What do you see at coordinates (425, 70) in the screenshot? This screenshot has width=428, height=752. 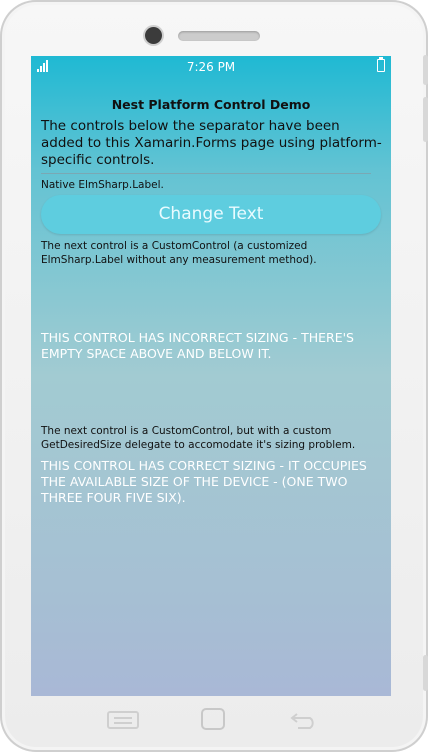 I see `volume-up-button` at bounding box center [425, 70].